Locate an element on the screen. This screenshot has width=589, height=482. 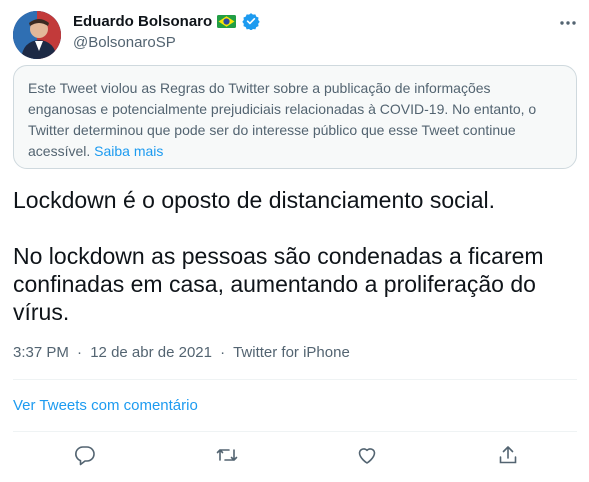
avatar is located at coordinates (37, 35).